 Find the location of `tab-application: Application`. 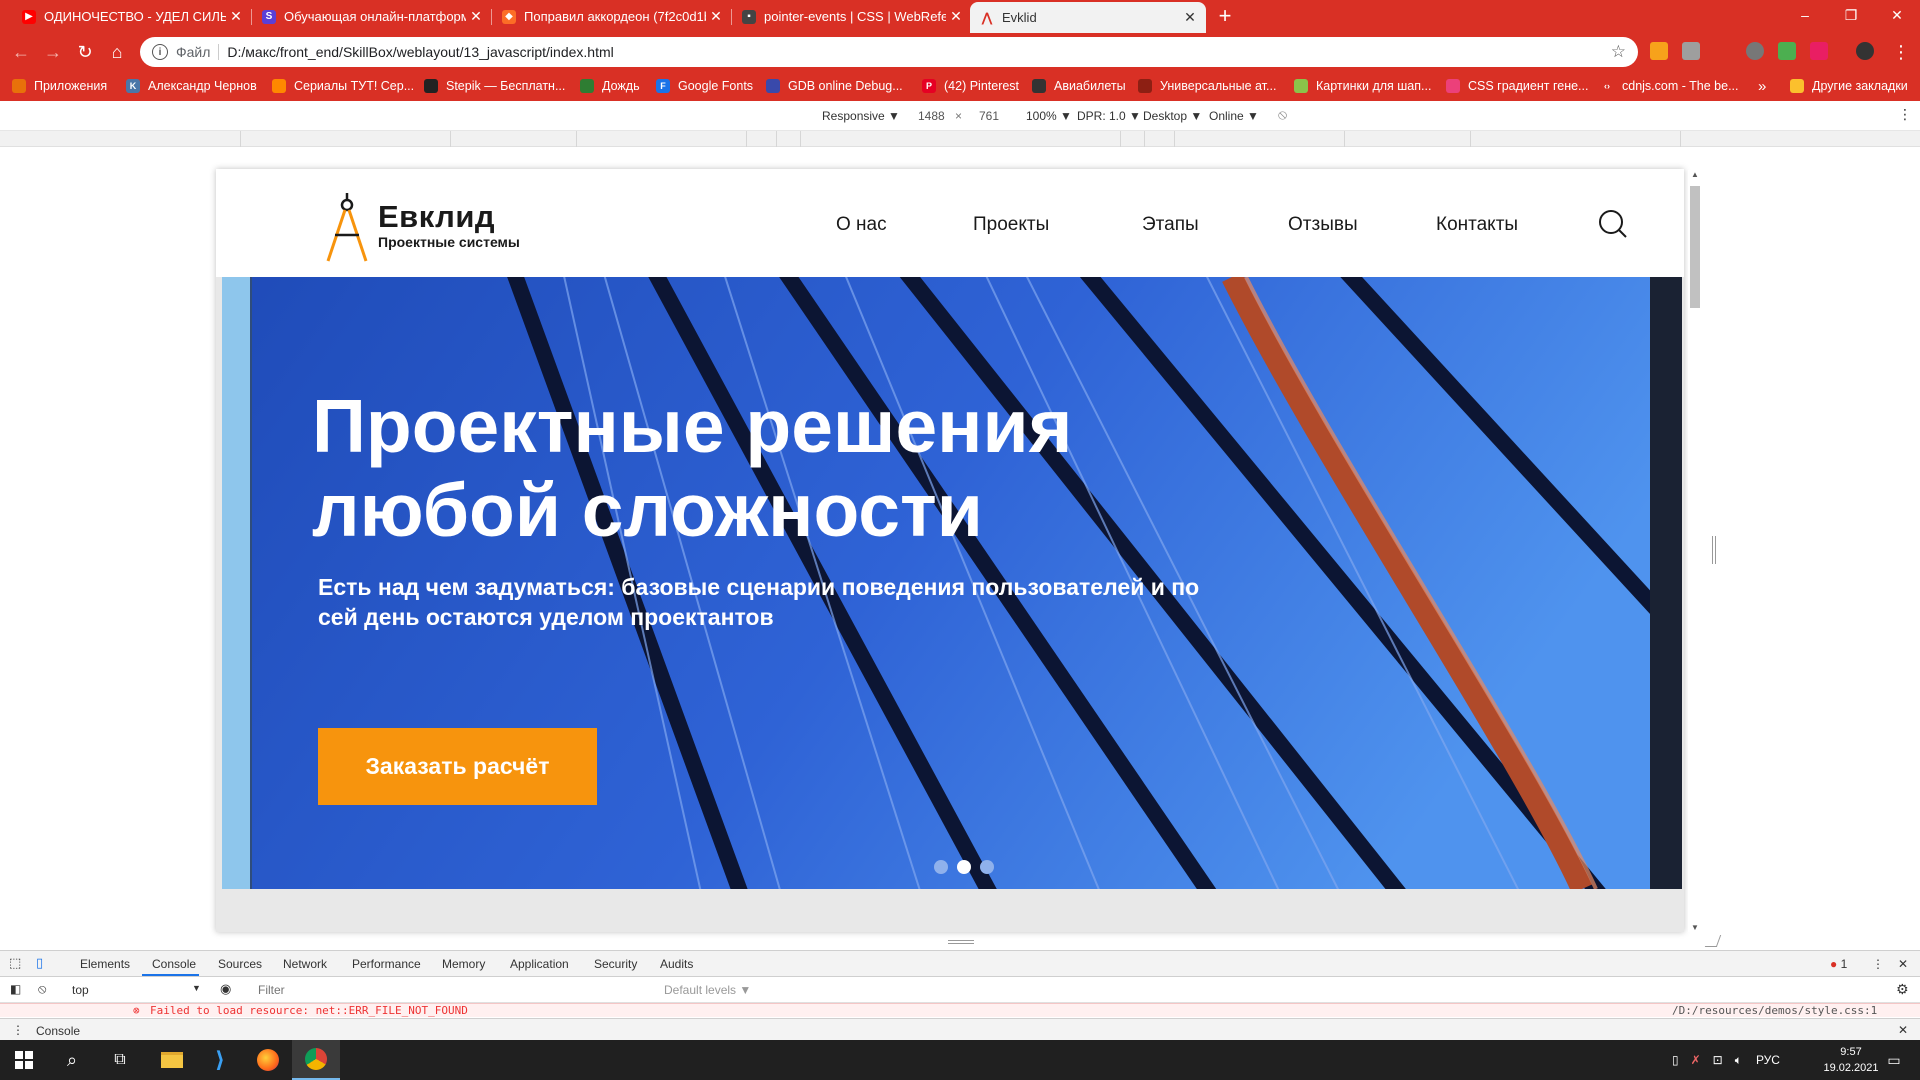

tab-application: Application is located at coordinates (539, 964).